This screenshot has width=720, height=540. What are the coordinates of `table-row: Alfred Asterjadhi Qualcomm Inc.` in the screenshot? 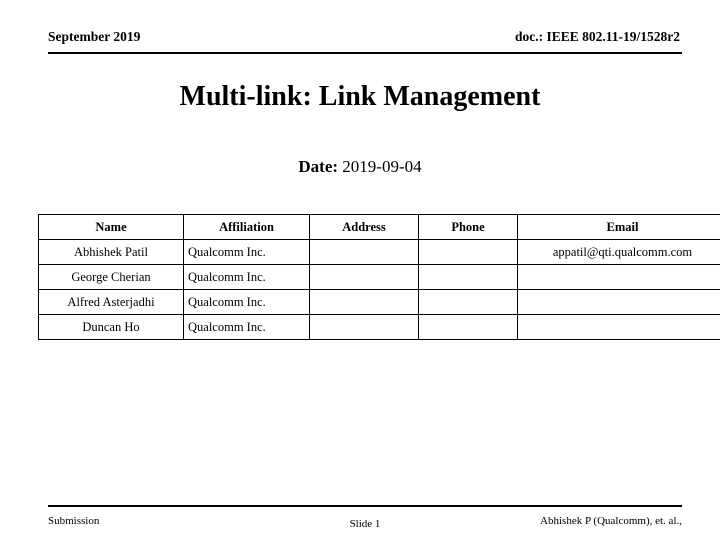 It's located at (379, 302).